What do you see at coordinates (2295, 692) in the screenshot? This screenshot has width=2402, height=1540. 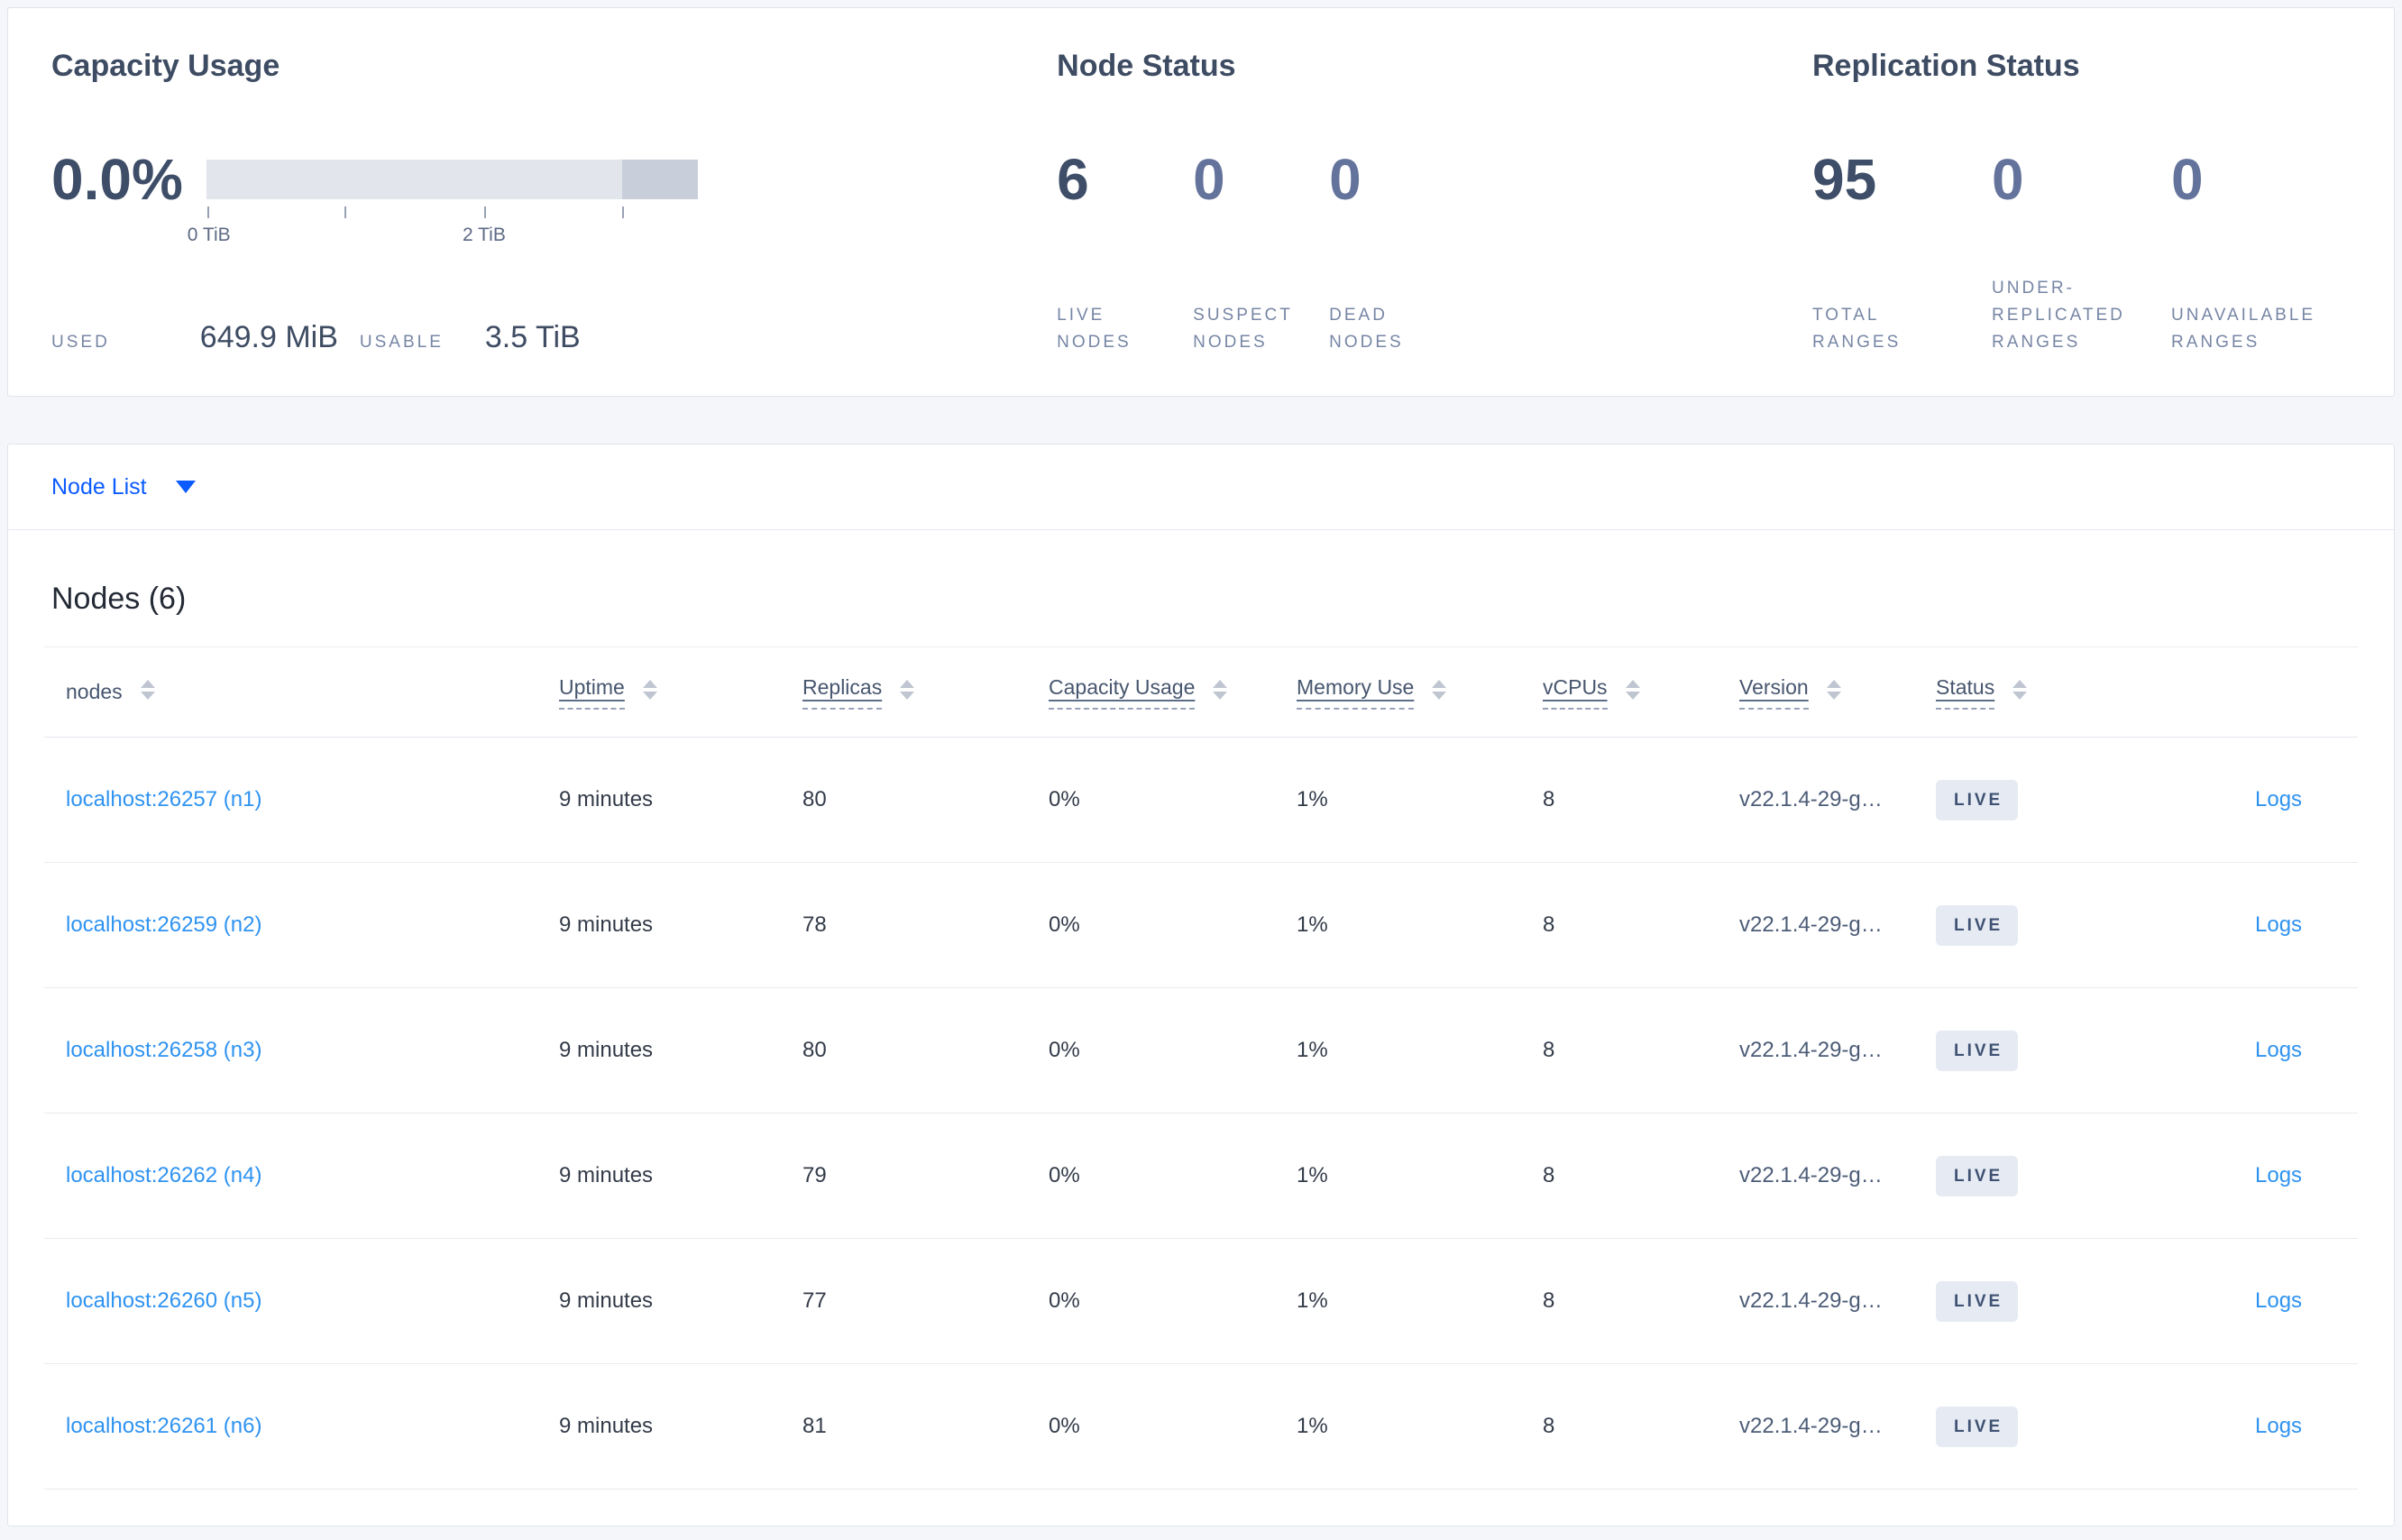 I see `column-header-logs` at bounding box center [2295, 692].